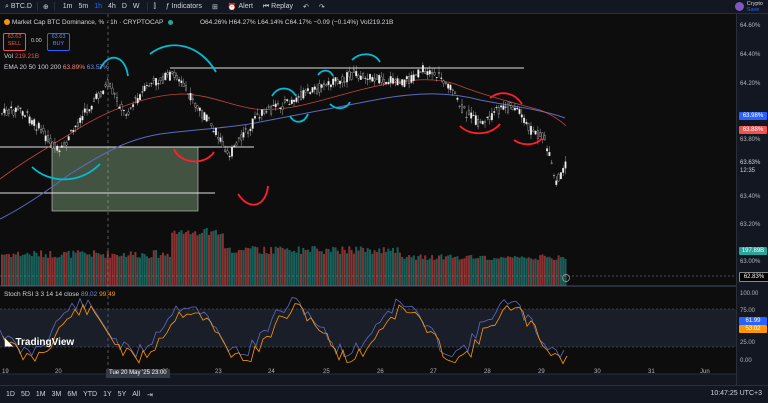  Describe the element at coordinates (136, 394) in the screenshot. I see `range-all: All` at that location.